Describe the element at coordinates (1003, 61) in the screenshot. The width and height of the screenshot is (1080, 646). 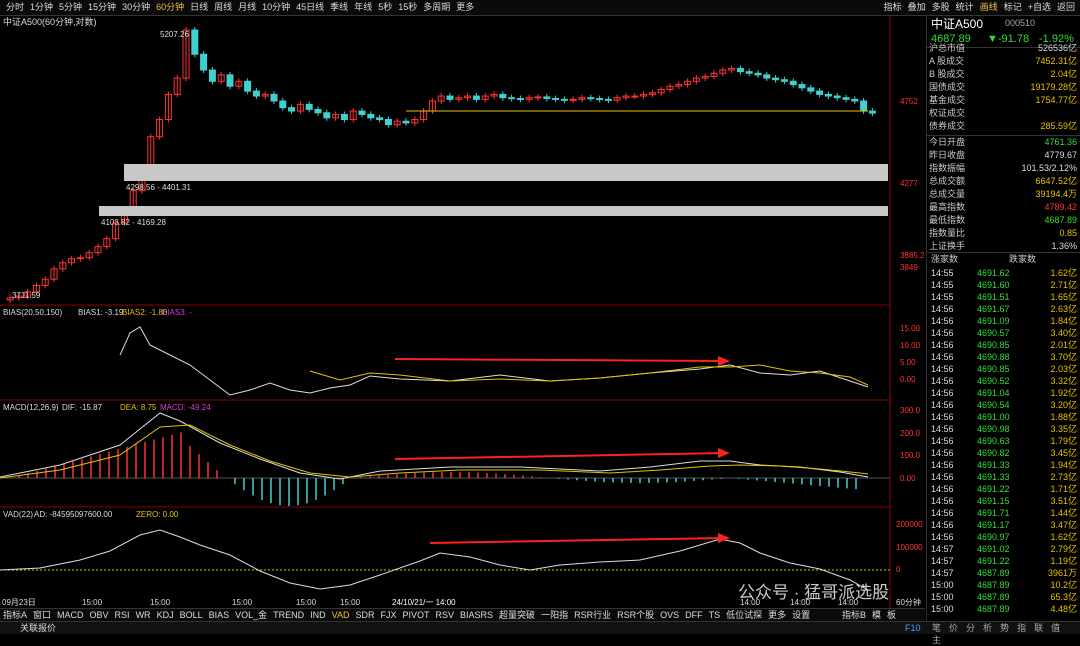
I see `quote-row: A 股成交 7452.31亿` at that location.